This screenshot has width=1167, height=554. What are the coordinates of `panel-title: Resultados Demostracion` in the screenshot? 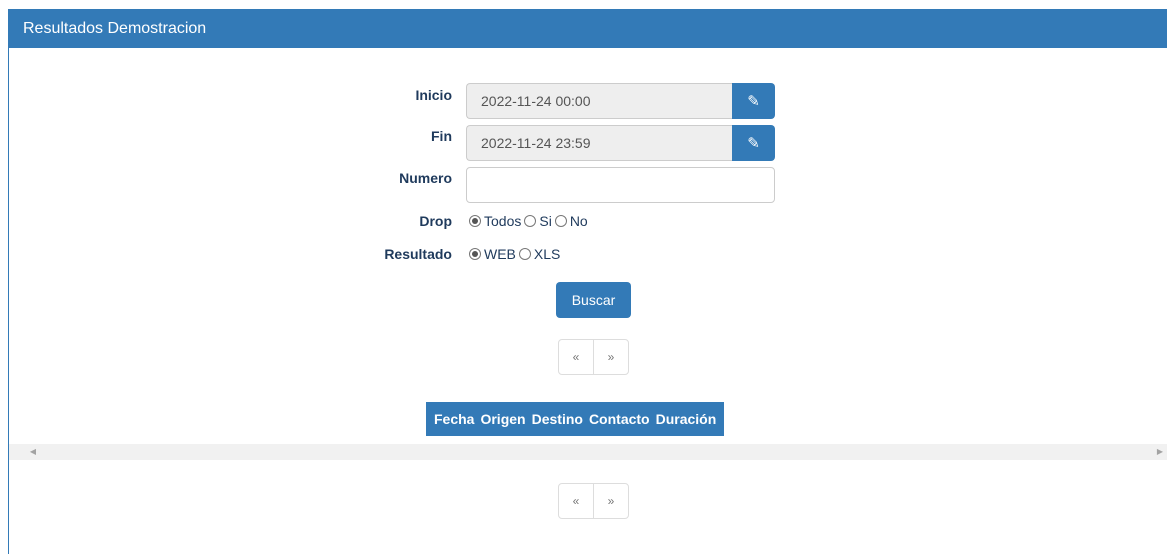 It's located at (588, 29).